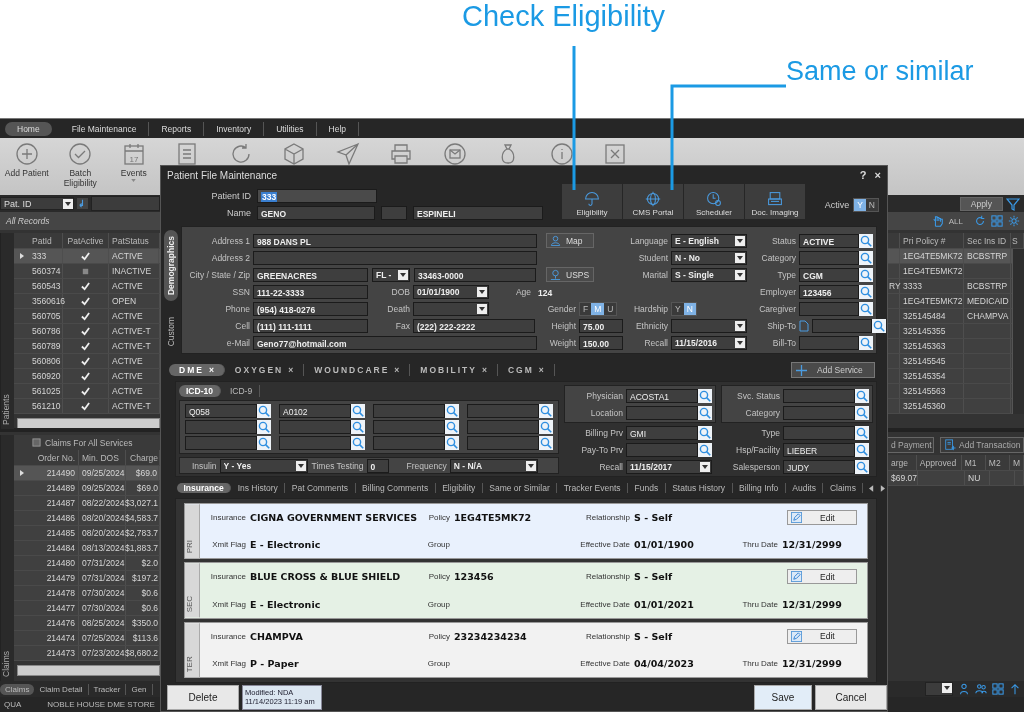  Describe the element at coordinates (1017, 240) in the screenshot. I see `column-header: S` at that location.